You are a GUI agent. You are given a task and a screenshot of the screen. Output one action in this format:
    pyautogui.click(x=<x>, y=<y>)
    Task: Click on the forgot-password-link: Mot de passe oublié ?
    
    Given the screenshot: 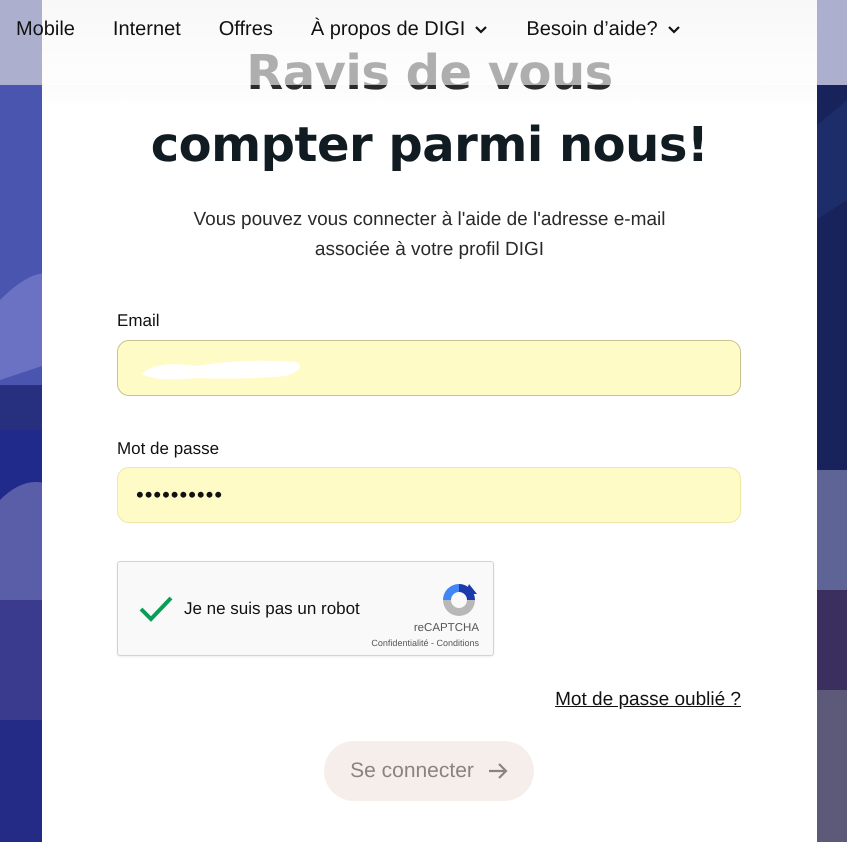 What is the action you would take?
    pyautogui.click(x=648, y=700)
    